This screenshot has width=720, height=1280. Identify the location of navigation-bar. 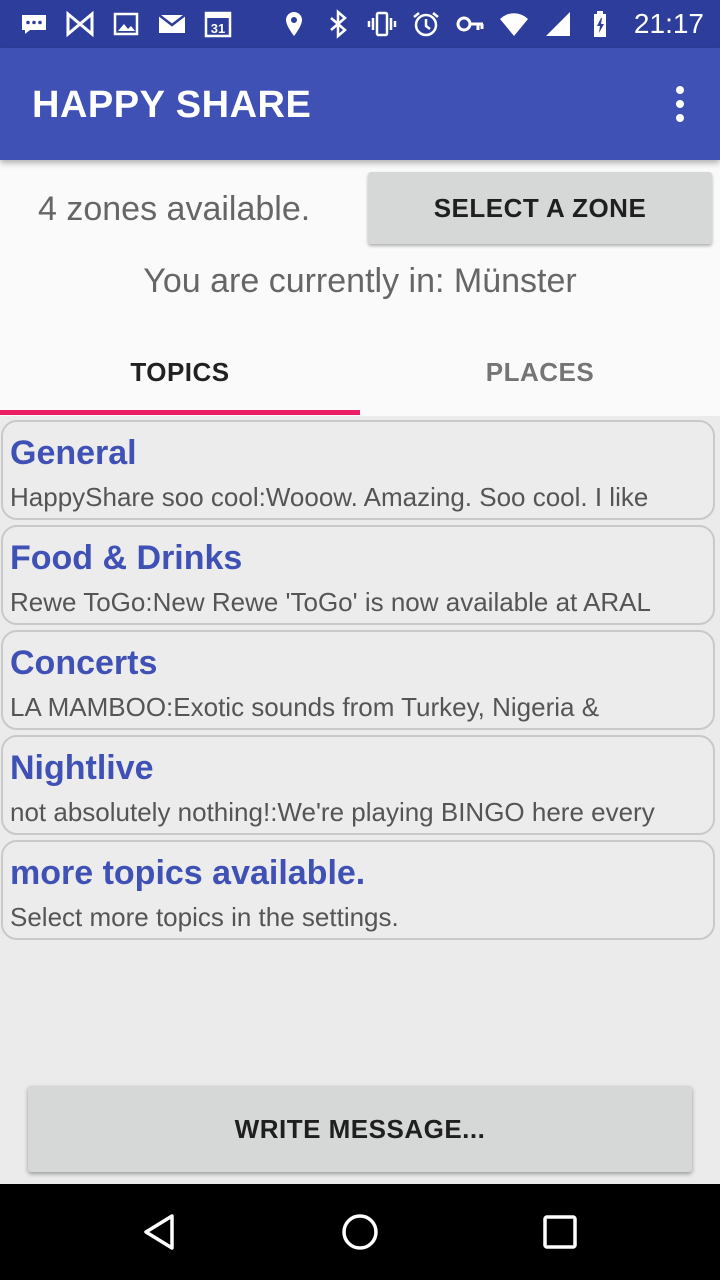
(360, 1232).